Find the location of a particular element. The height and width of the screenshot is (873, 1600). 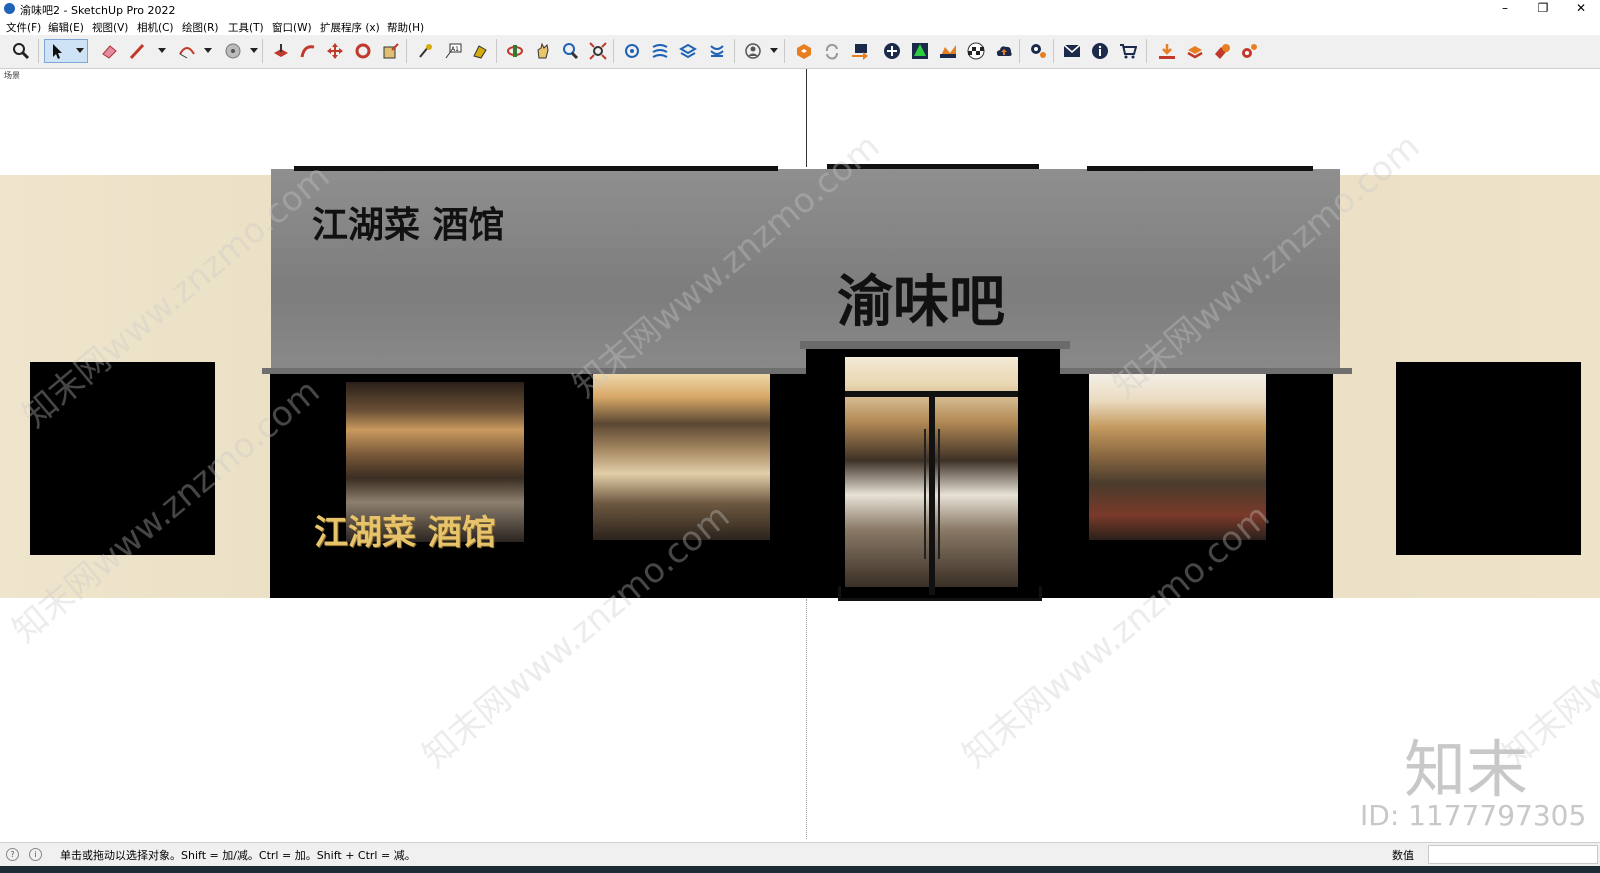

cart-icon is located at coordinates (1128, 51).